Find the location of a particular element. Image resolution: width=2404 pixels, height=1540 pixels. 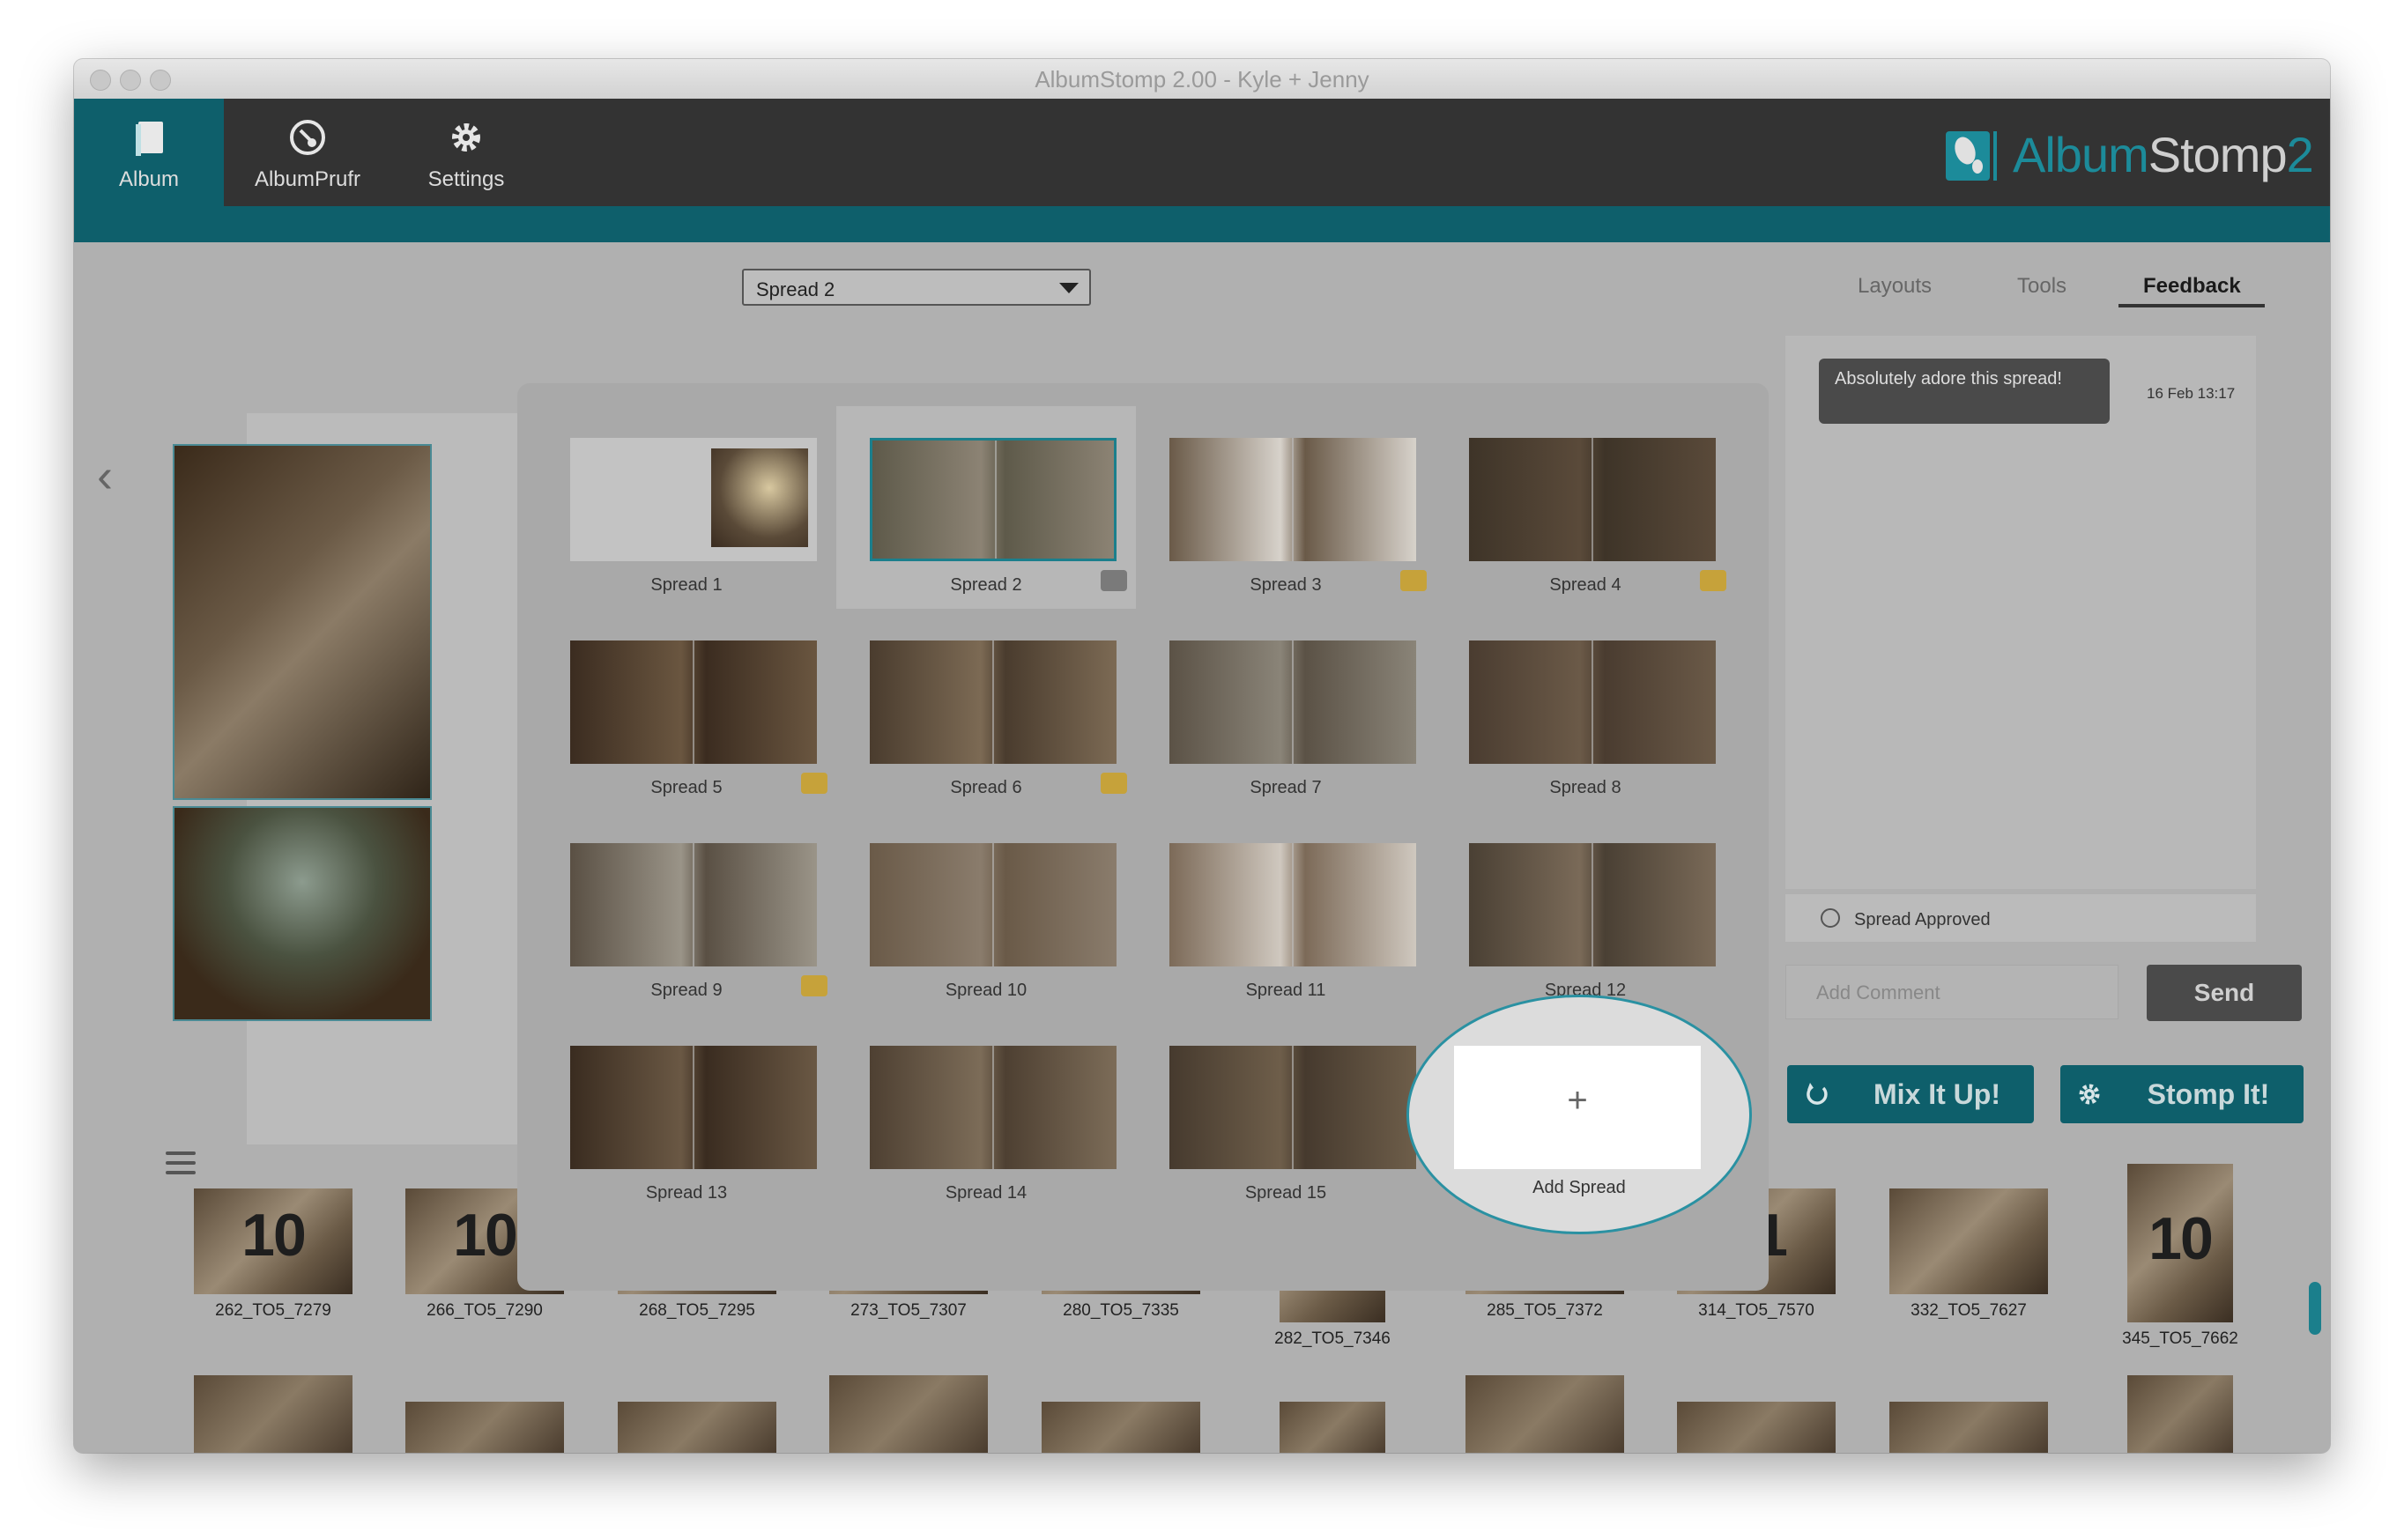

nav-tab-settings: Settings is located at coordinates (466, 153).